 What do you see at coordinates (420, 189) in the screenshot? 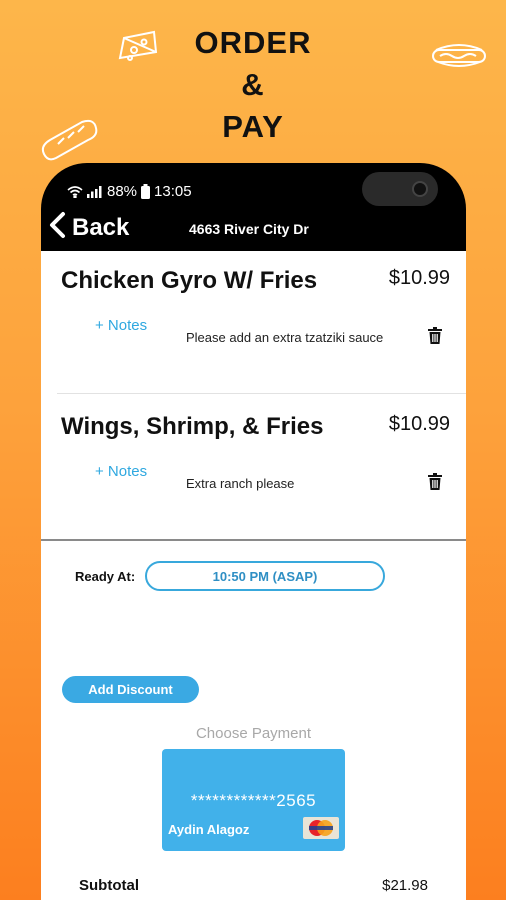
I see `camera-lens-icon` at bounding box center [420, 189].